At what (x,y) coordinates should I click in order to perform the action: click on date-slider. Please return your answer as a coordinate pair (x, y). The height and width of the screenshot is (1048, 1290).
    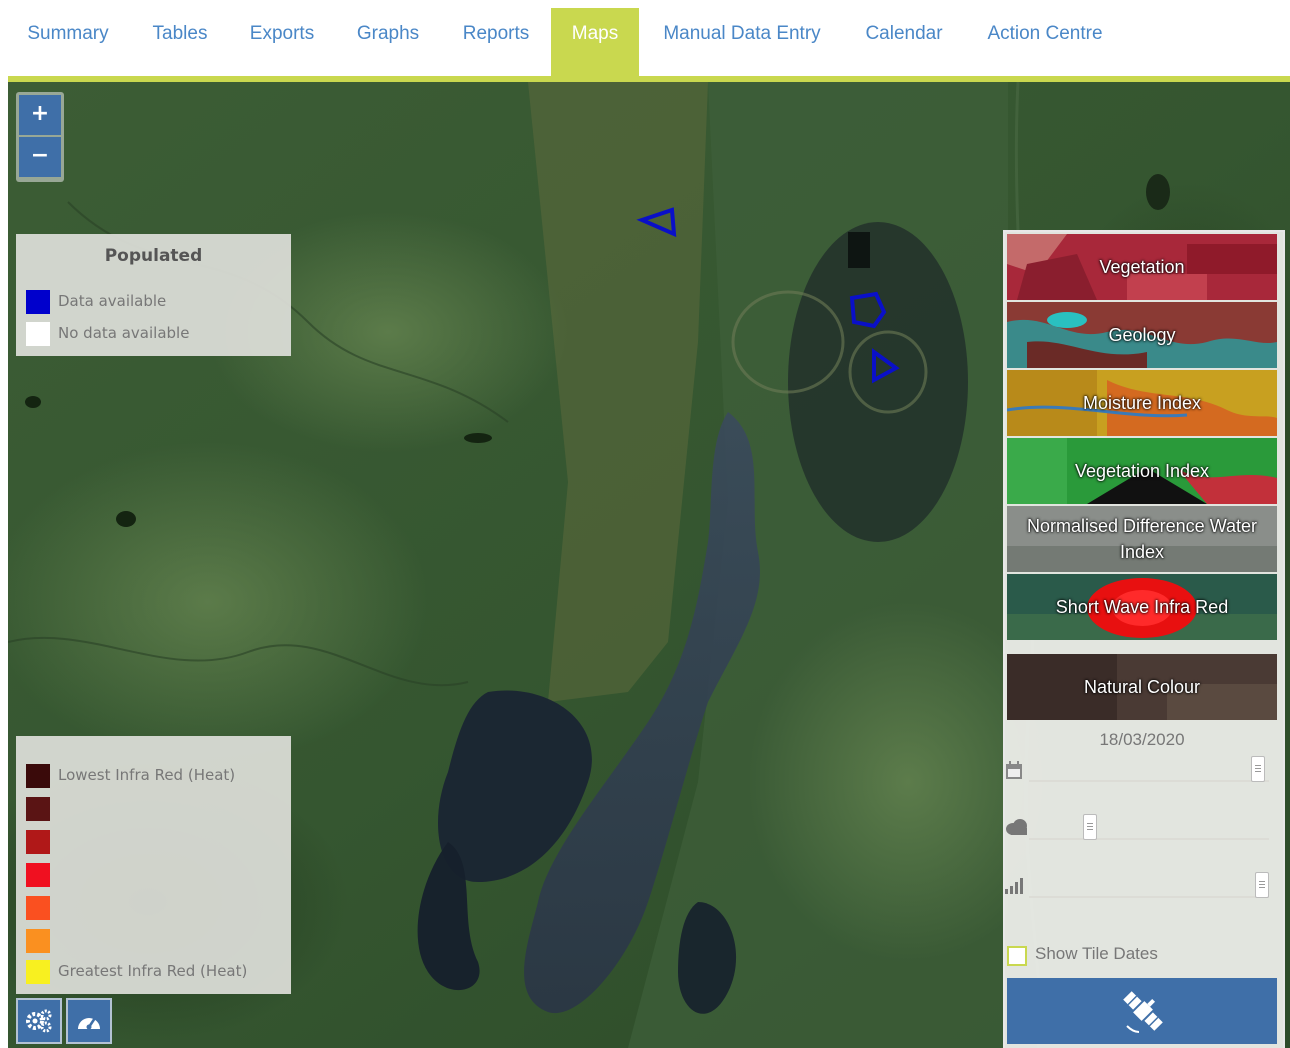
    Looking at the image, I should click on (1142, 776).